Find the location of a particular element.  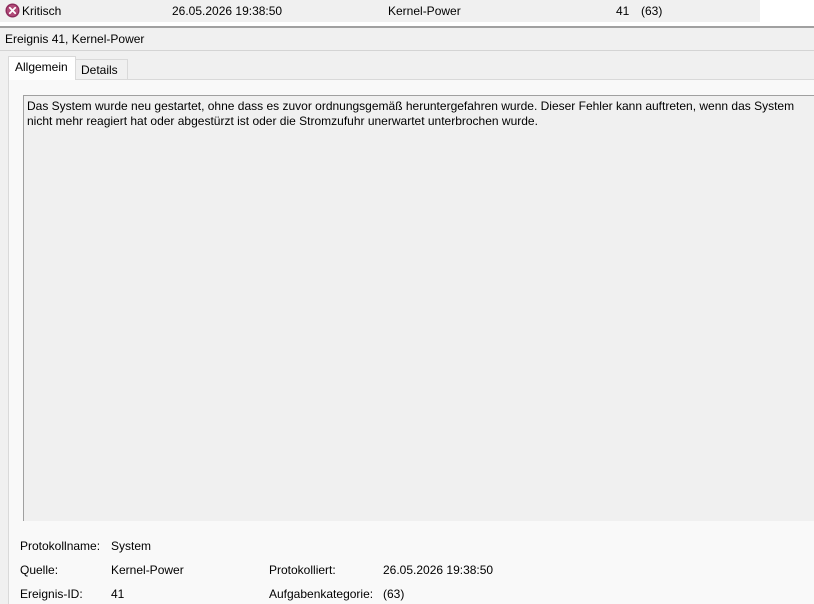

detail-header: Ereignis 41, Kernel-Power is located at coordinates (407, 39).